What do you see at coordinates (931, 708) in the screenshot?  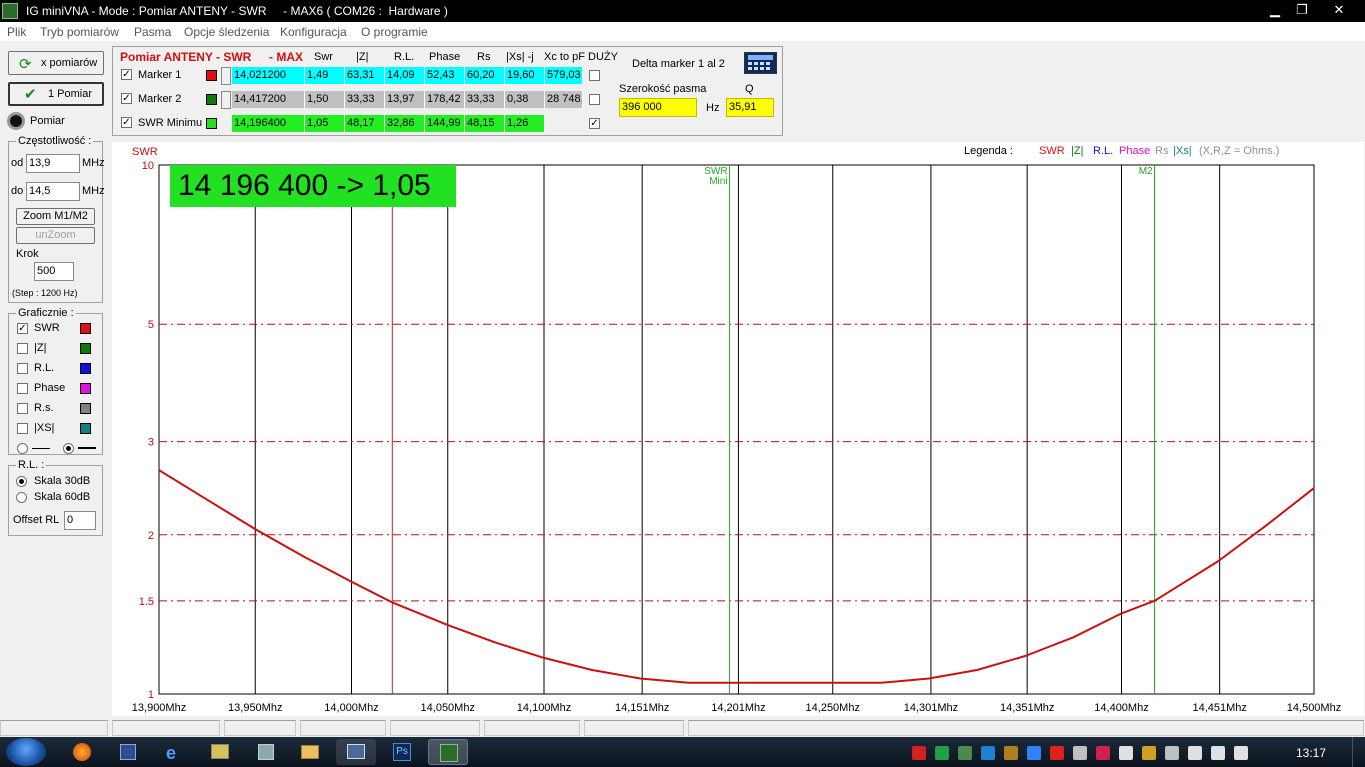 I see `x-tick-label: 14,301Mhz` at bounding box center [931, 708].